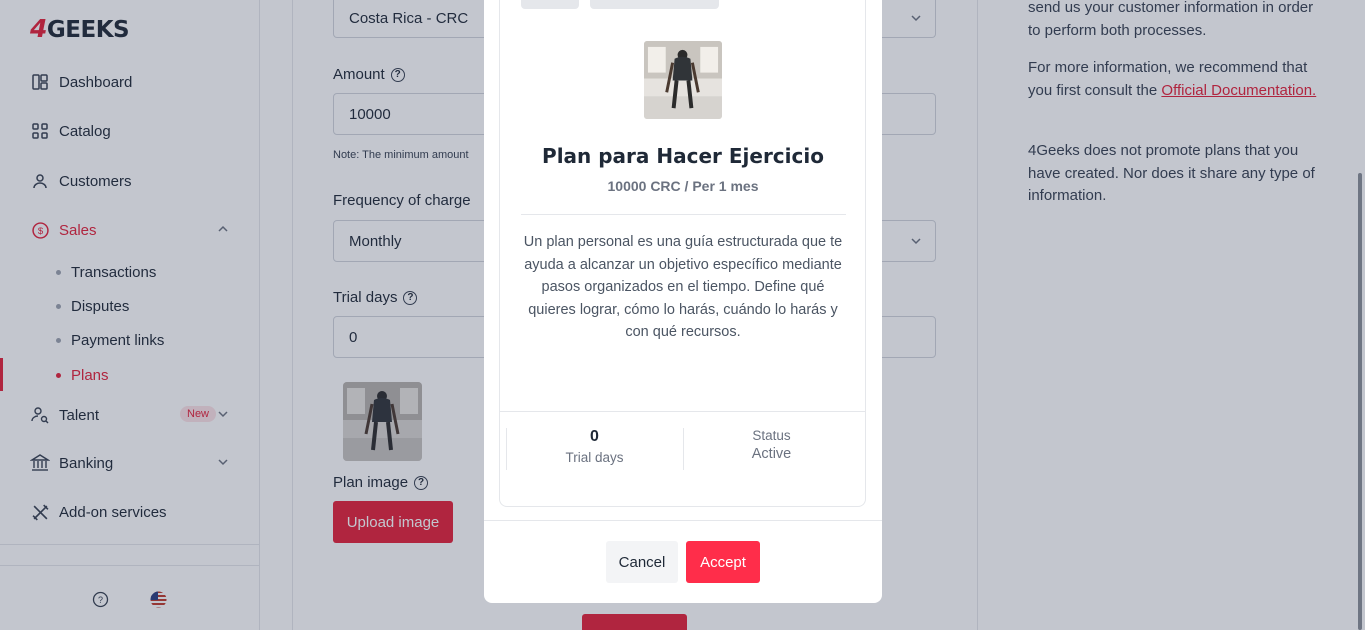 The image size is (1365, 630). I want to click on status-stat: Status Active, so click(771, 449).